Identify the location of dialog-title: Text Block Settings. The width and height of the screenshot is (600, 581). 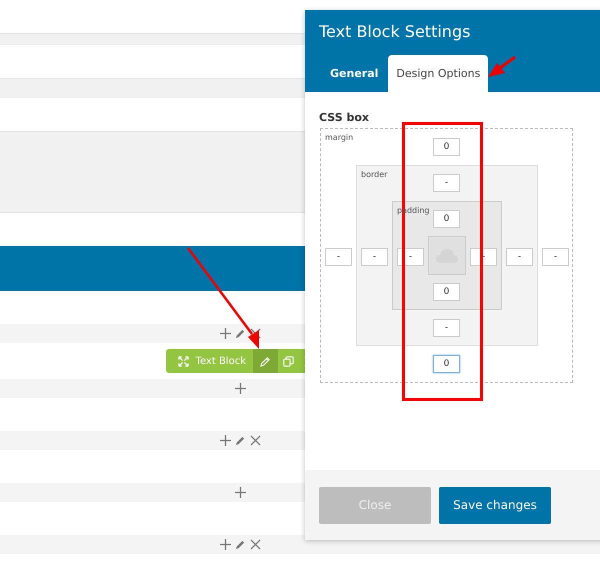
(395, 31).